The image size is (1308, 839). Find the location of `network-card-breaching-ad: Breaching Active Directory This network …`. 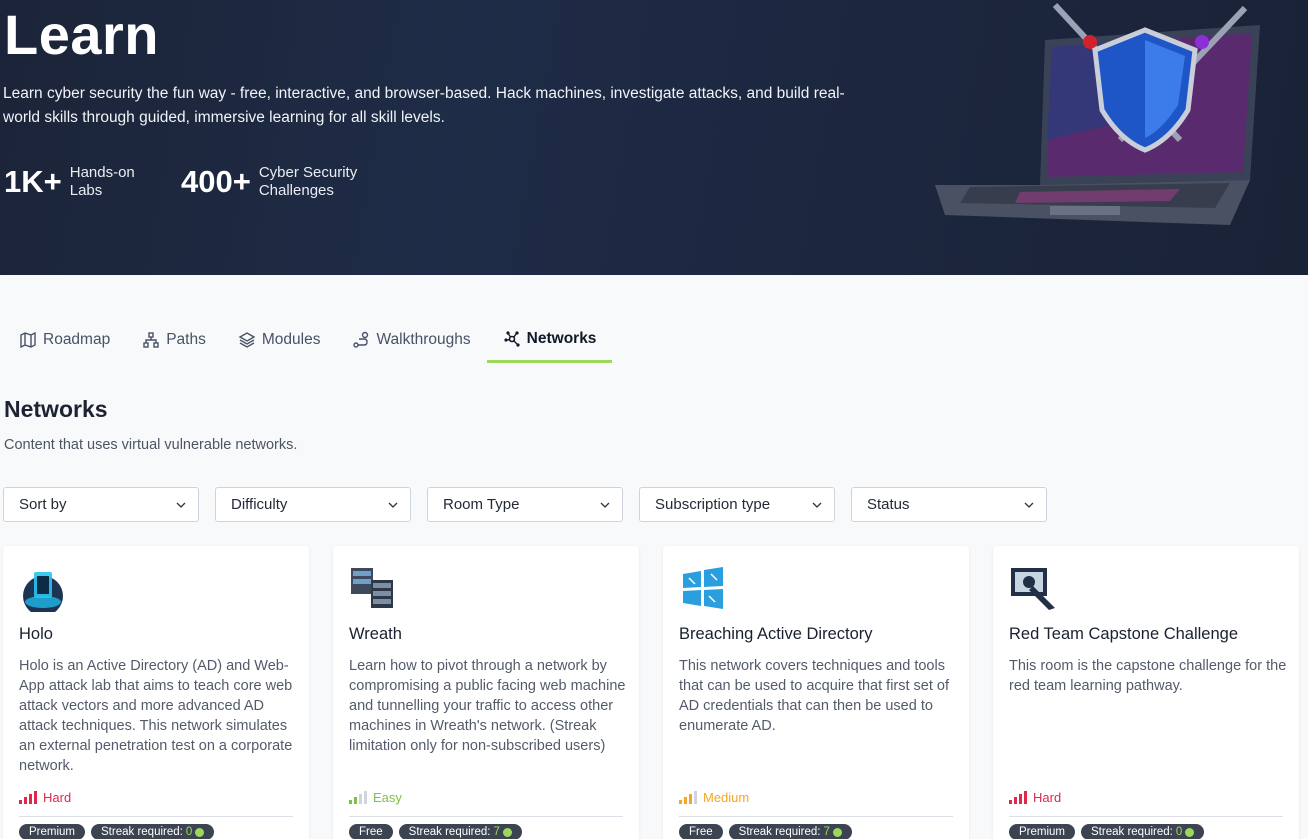

network-card-breaching-ad: Breaching Active Directory This network … is located at coordinates (816, 692).